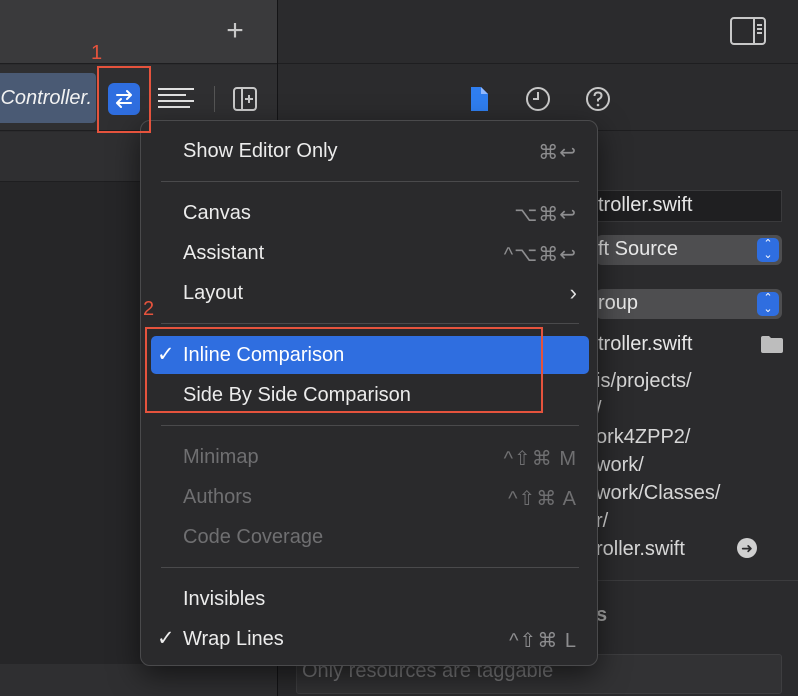  What do you see at coordinates (253, 537) in the screenshot?
I see `menu-item-label: Code Coverage` at bounding box center [253, 537].